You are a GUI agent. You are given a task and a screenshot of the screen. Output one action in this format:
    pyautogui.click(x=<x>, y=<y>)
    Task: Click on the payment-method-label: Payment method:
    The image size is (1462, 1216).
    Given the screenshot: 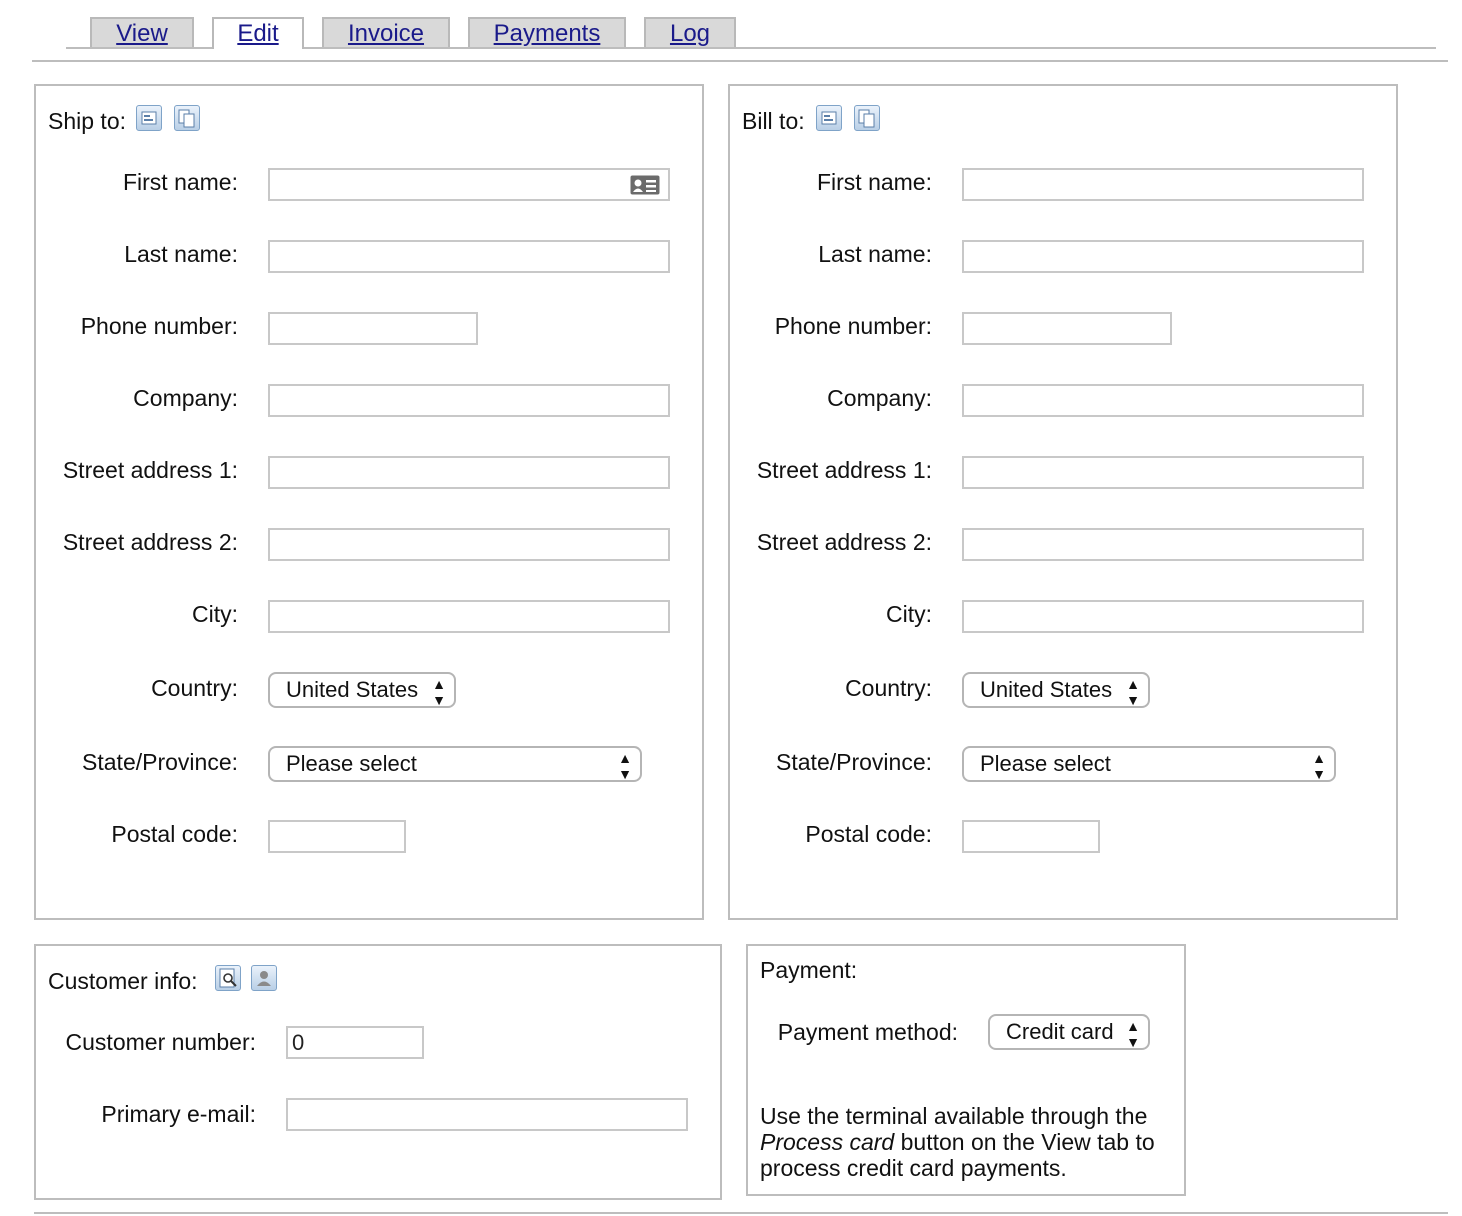 What is the action you would take?
    pyautogui.click(x=867, y=1032)
    